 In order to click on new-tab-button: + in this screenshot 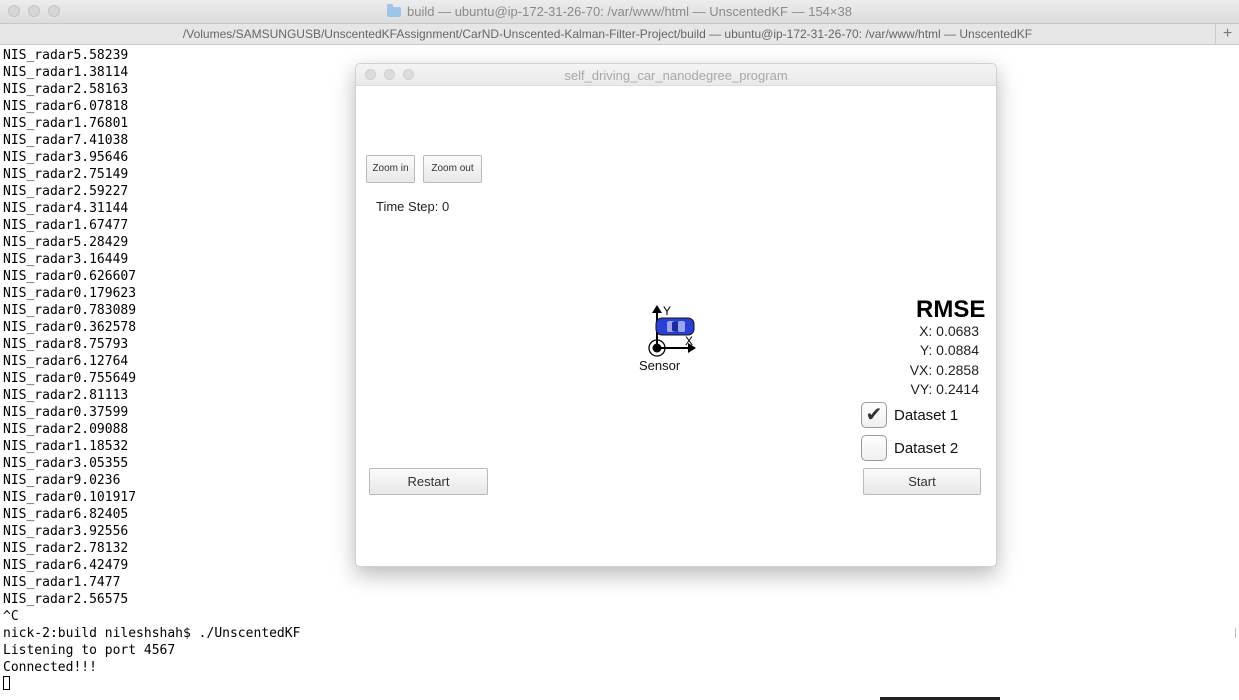, I will do `click(1227, 34)`.